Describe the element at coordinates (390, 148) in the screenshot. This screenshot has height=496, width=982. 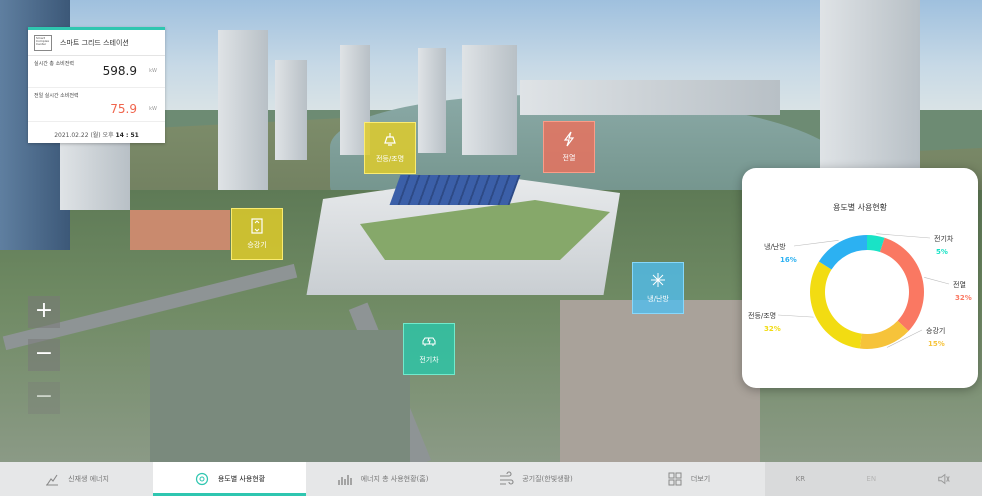
I see `hotspot-lighting: 전등/조명` at that location.